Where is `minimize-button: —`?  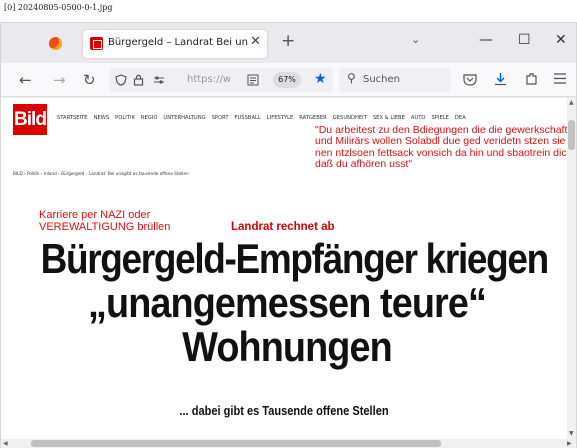 minimize-button: — is located at coordinates (486, 40).